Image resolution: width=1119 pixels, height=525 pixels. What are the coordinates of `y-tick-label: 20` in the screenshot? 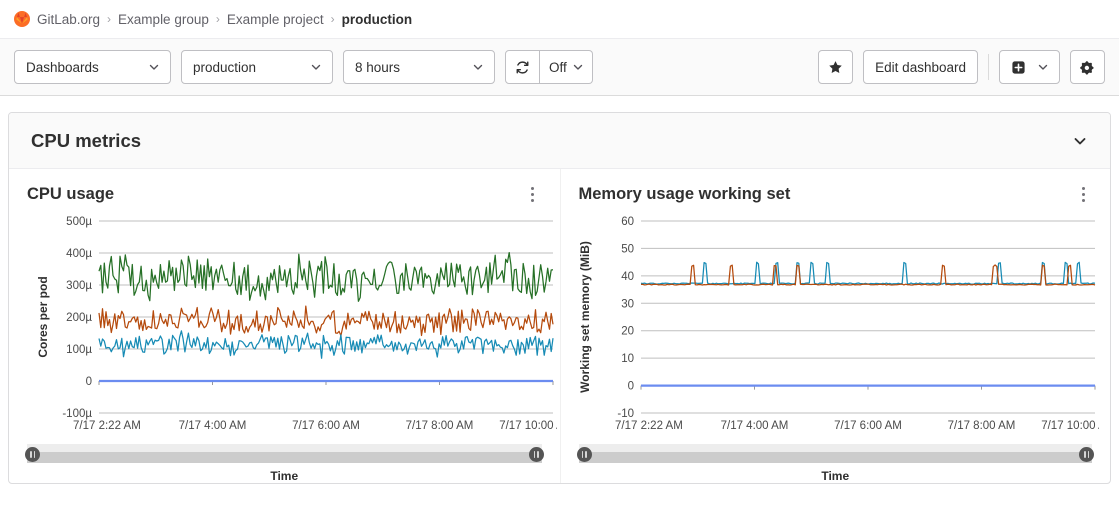 It's located at (627, 332).